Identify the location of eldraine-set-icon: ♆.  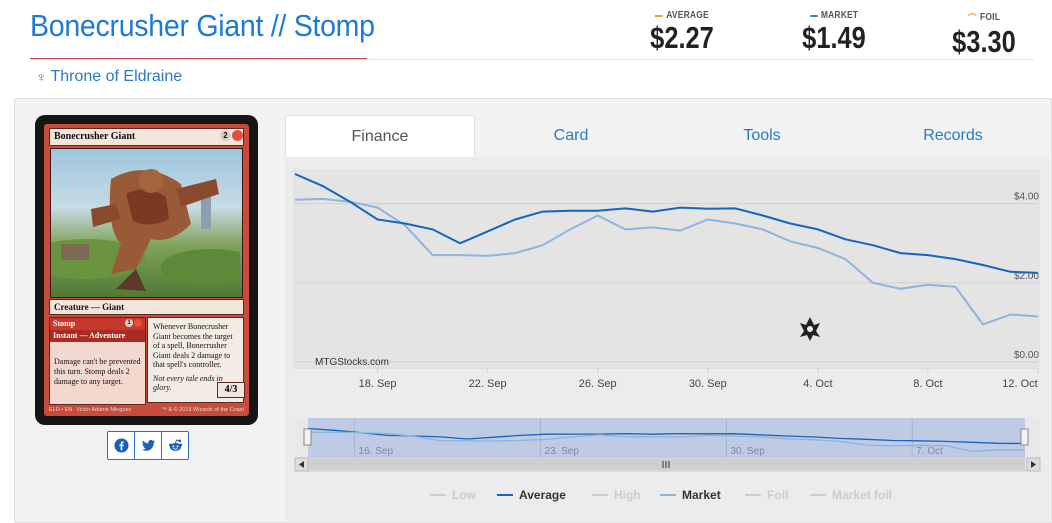
(41, 77).